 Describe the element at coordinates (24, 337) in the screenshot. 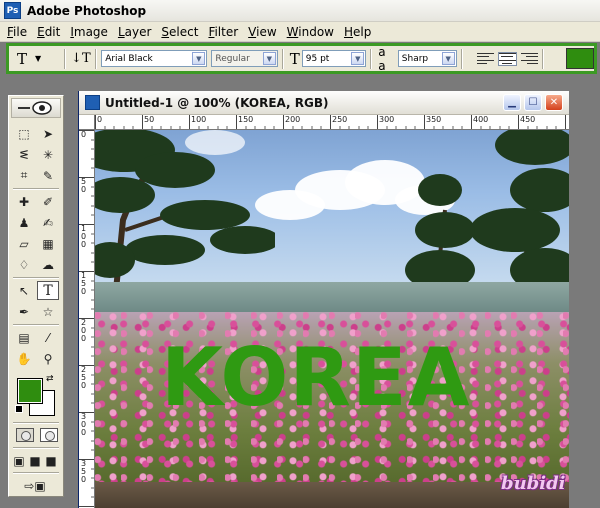

I see `notes-tool-icon: ▤` at that location.